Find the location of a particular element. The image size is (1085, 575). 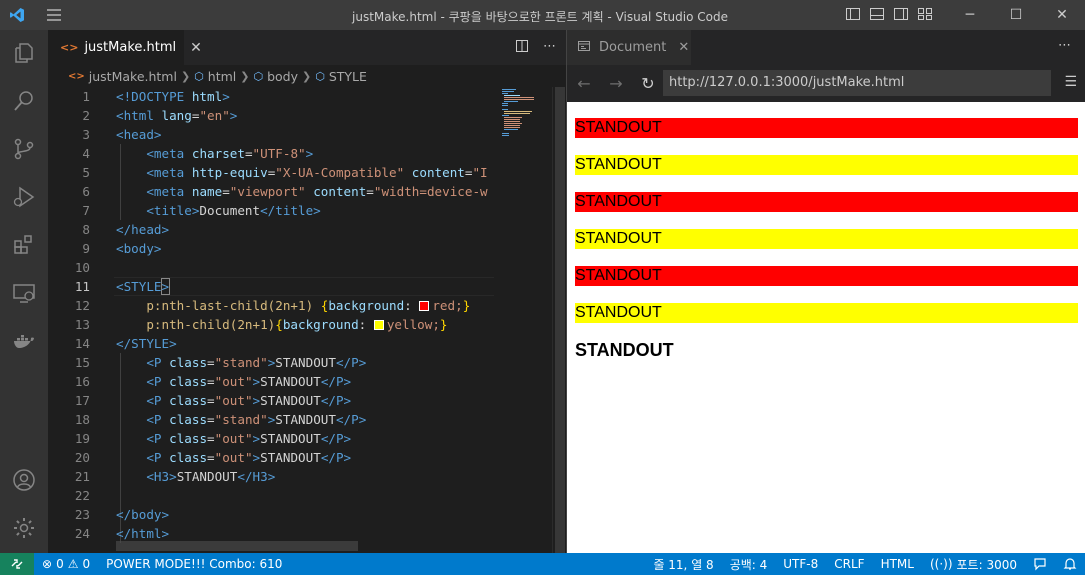

toggle-panel-icon is located at coordinates (877, 14).